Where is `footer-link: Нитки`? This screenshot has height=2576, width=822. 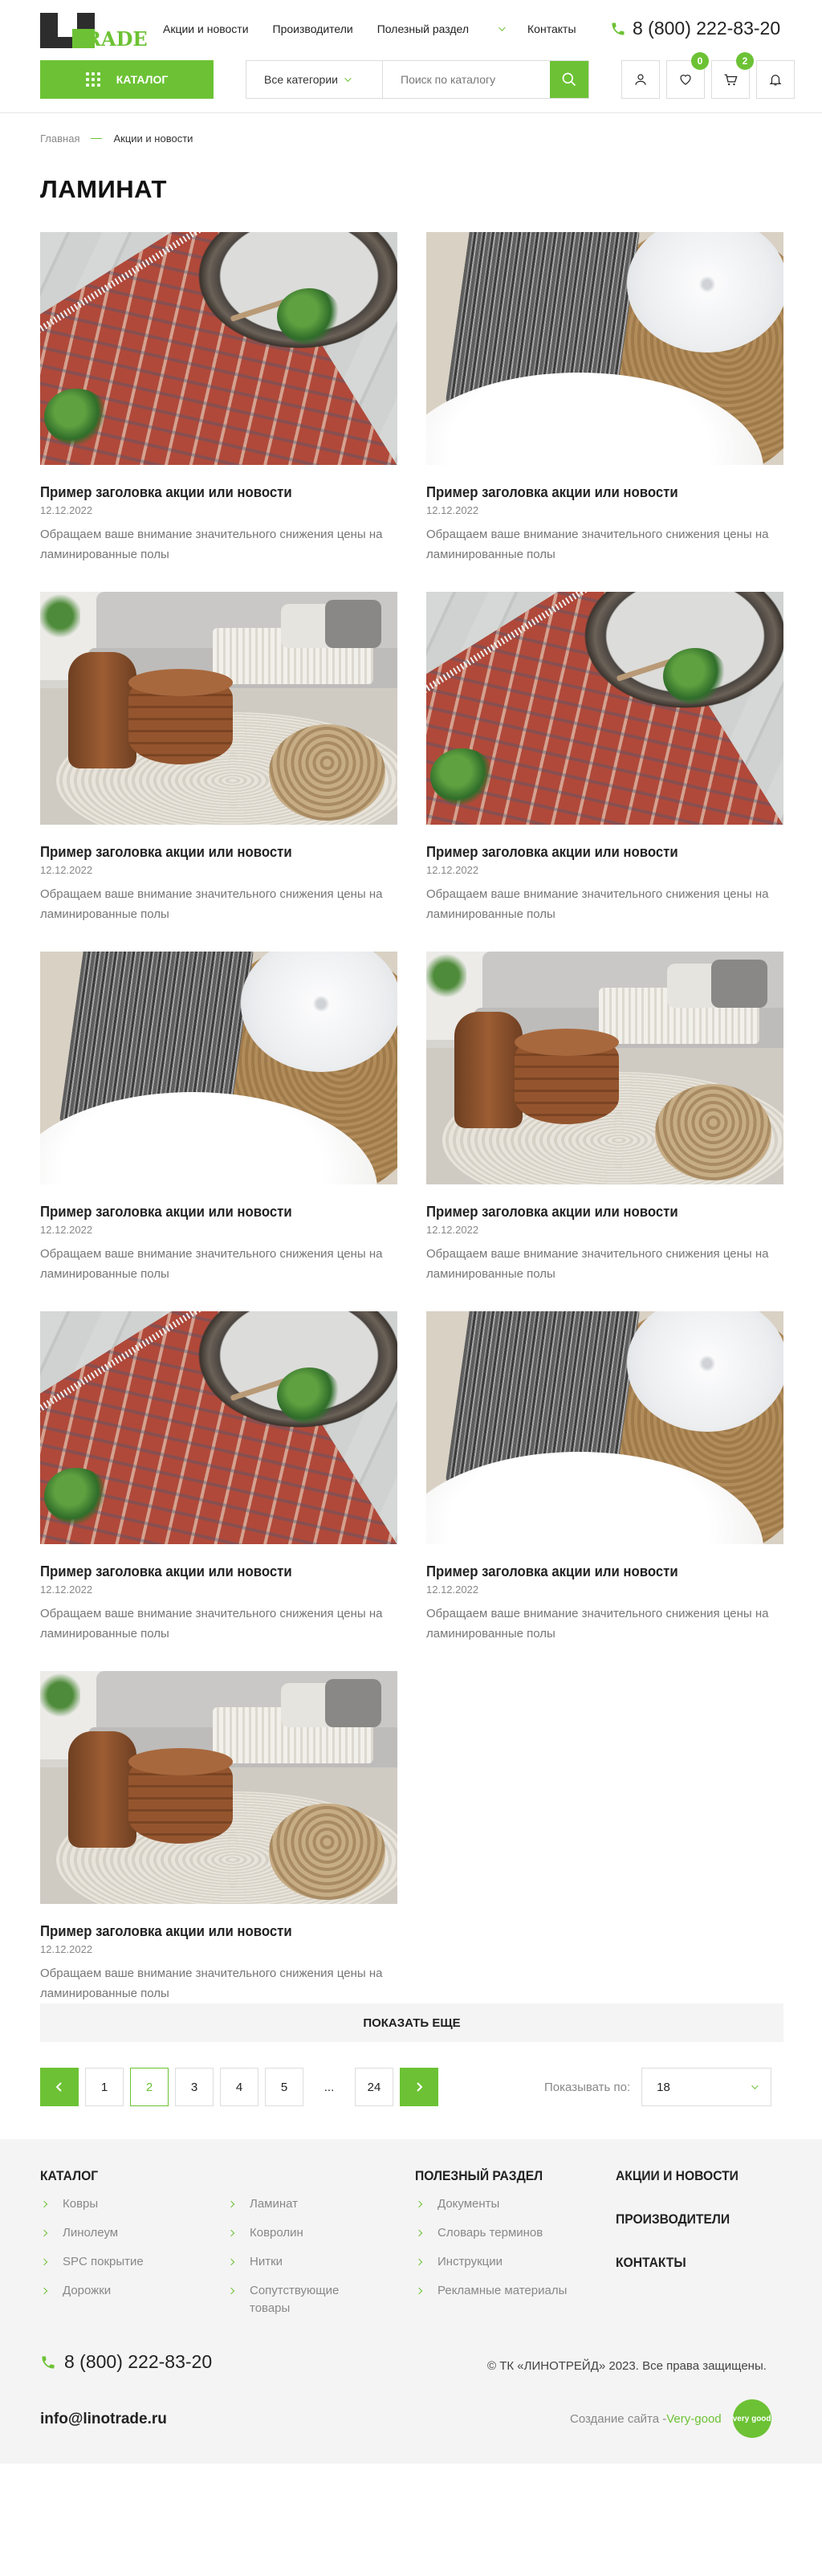
footer-link: Нитки is located at coordinates (307, 2262).